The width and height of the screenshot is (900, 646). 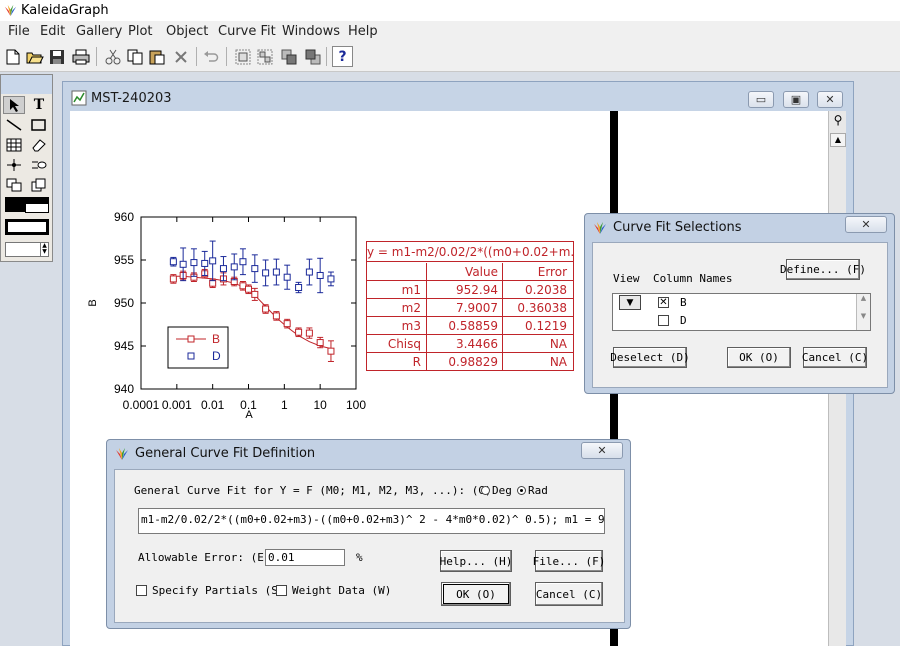 I want to click on fit-param-error: 0.1219, so click(x=546, y=326).